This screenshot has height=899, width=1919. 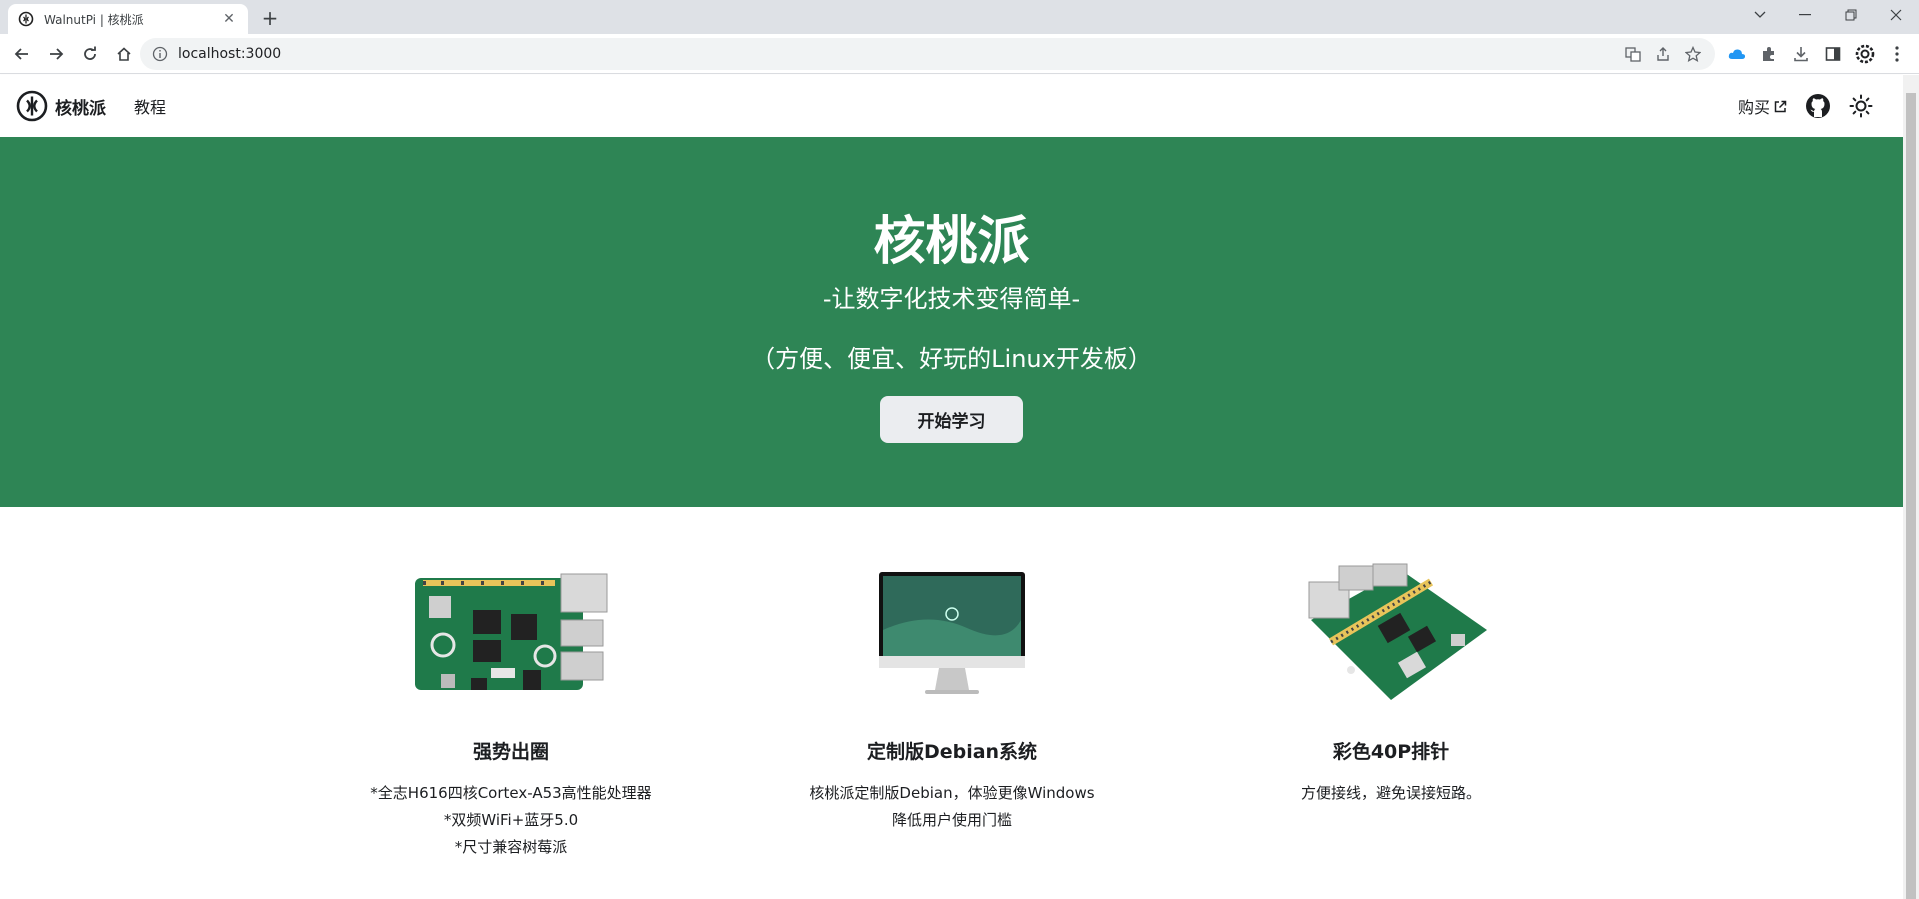 I want to click on new-tab-button: +, so click(x=270, y=18).